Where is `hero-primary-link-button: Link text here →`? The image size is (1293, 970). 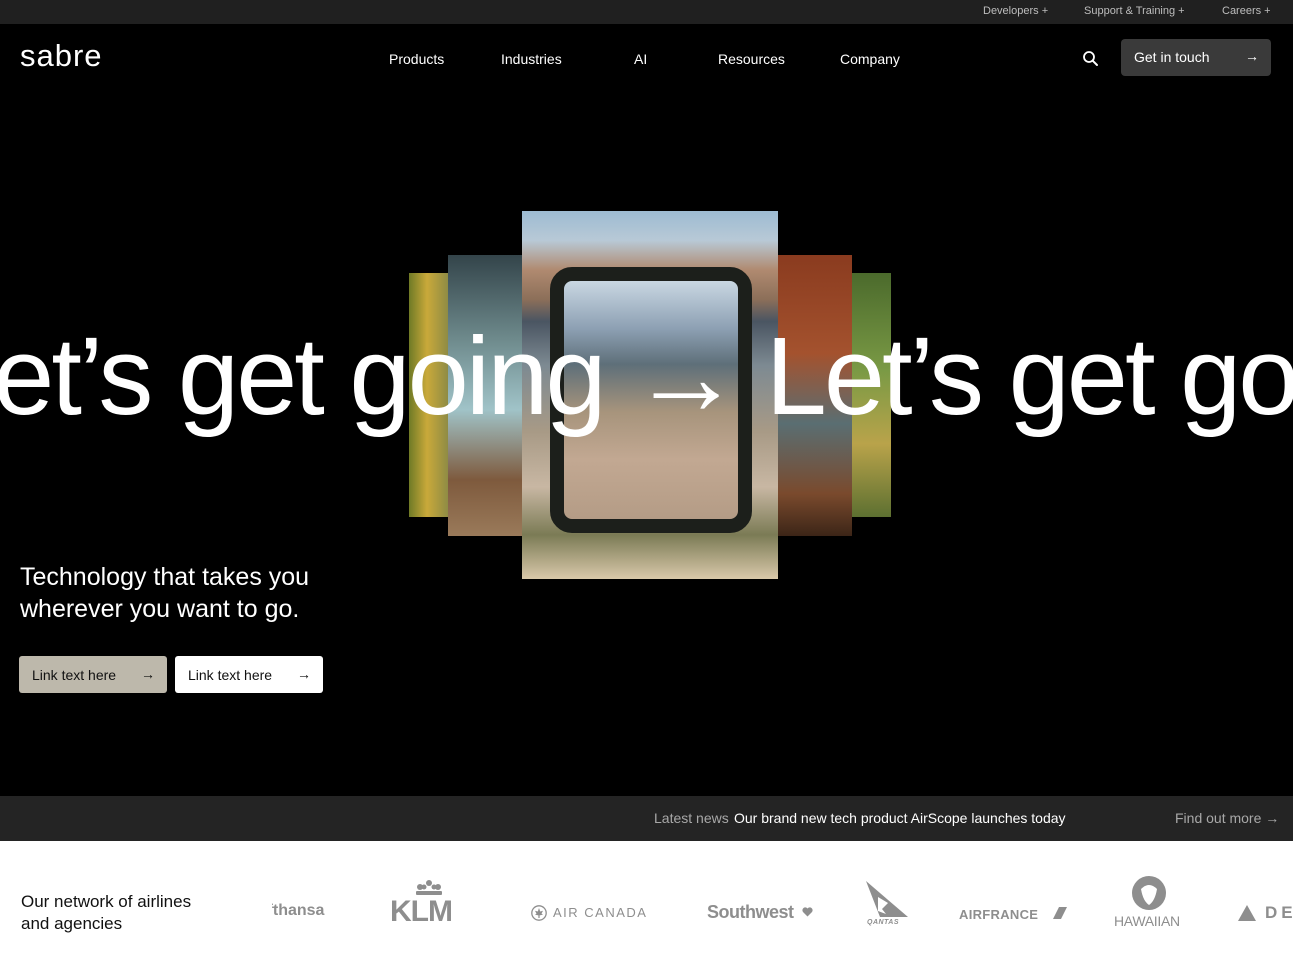 hero-primary-link-button: Link text here → is located at coordinates (93, 674).